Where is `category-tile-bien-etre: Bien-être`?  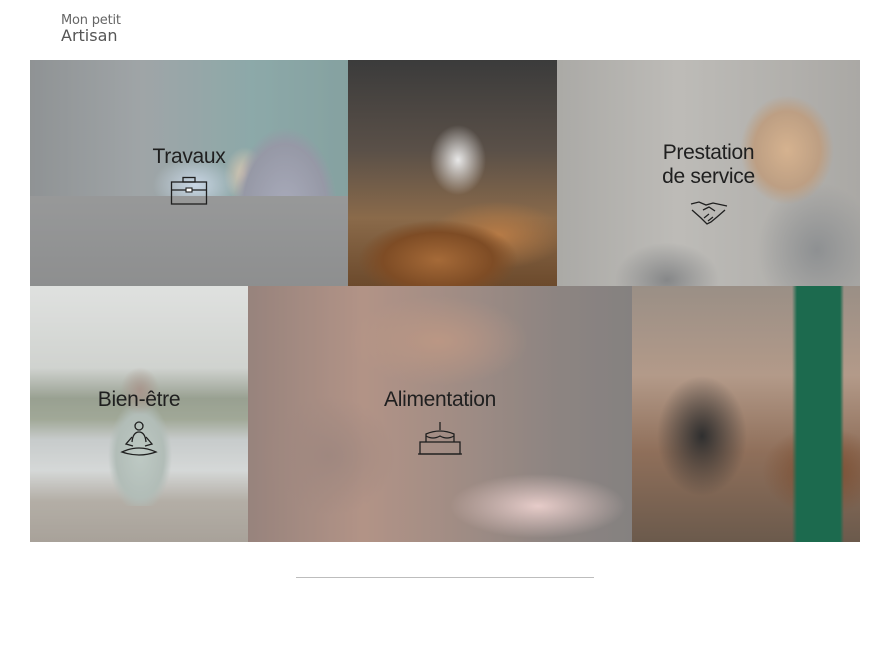
category-tile-bien-etre: Bien-être is located at coordinates (139, 414).